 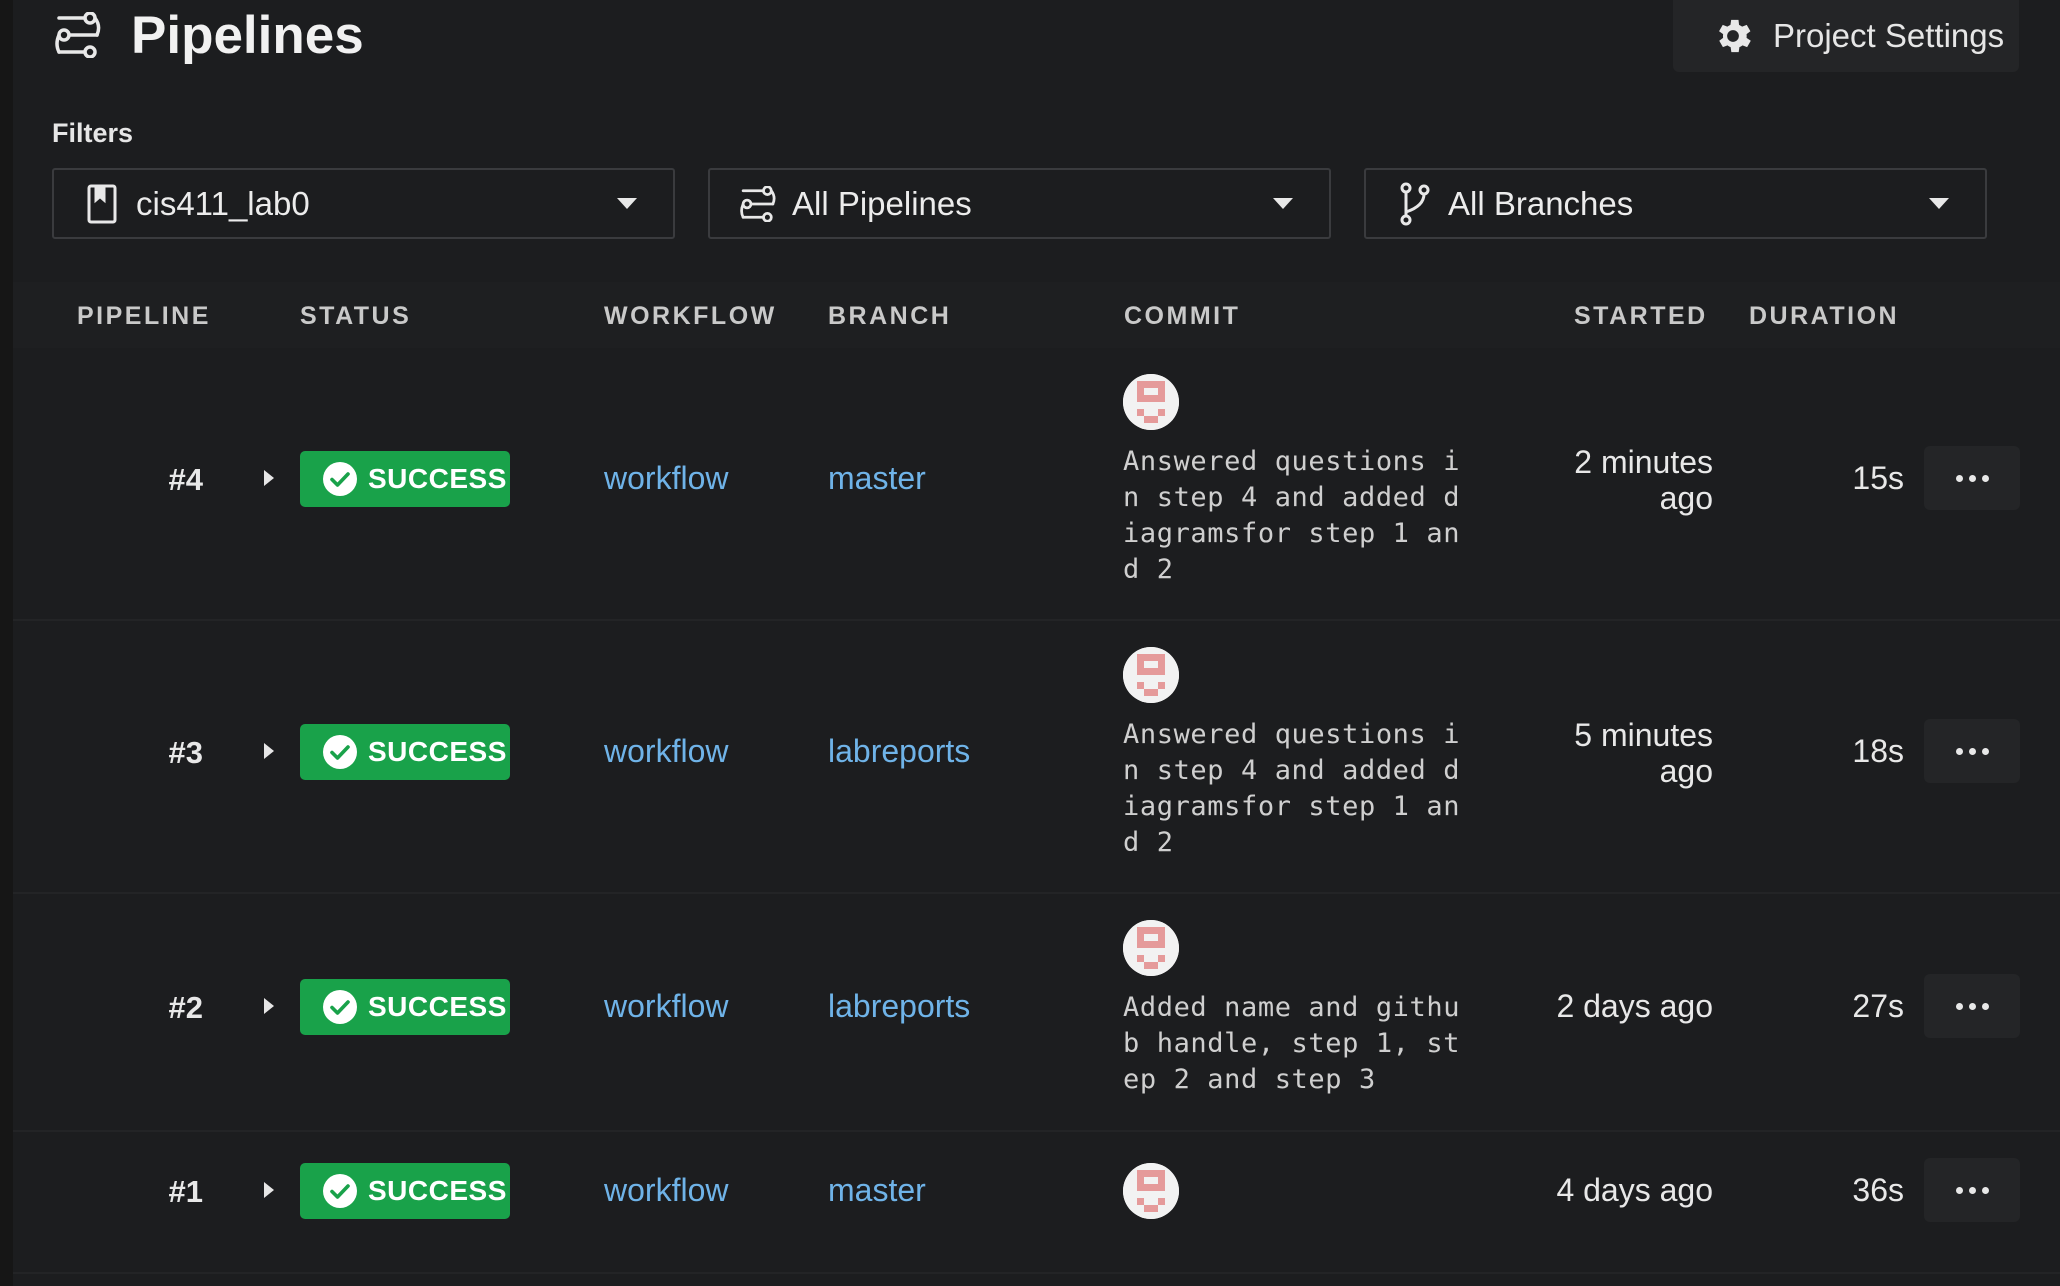 What do you see at coordinates (690, 316) in the screenshot?
I see `column-header-workflow: WORKFLOW` at bounding box center [690, 316].